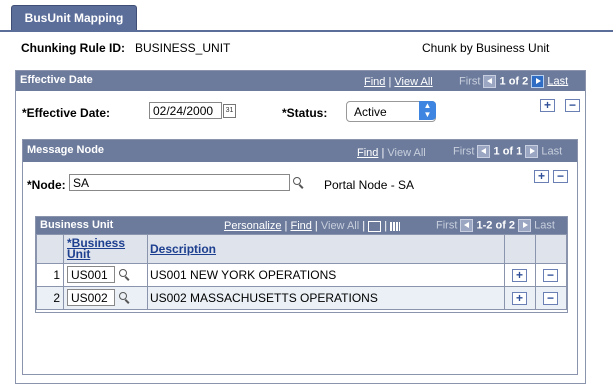 Image resolution: width=613 pixels, height=392 pixels. I want to click on chunking-rule-description: Chunk by Business Unit, so click(486, 48).